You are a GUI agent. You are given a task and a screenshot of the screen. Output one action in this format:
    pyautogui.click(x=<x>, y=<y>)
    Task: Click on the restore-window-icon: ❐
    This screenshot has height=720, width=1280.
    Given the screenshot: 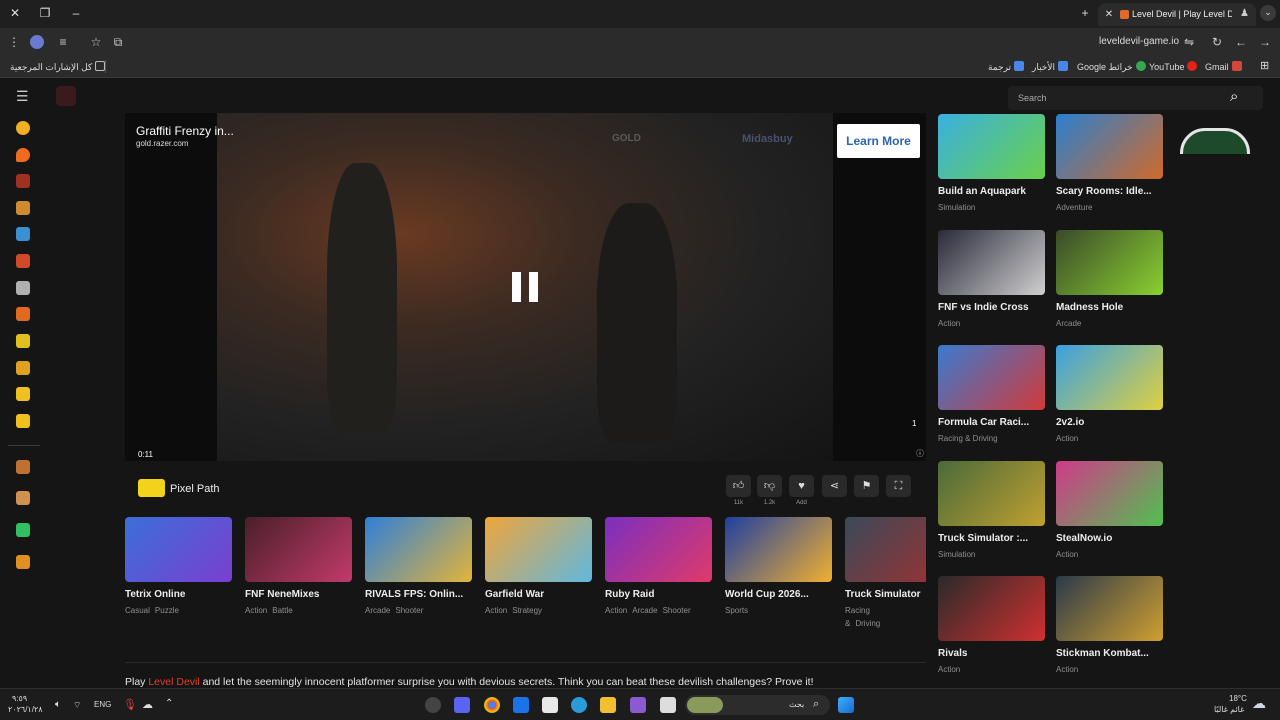 What is the action you would take?
    pyautogui.click(x=45, y=13)
    